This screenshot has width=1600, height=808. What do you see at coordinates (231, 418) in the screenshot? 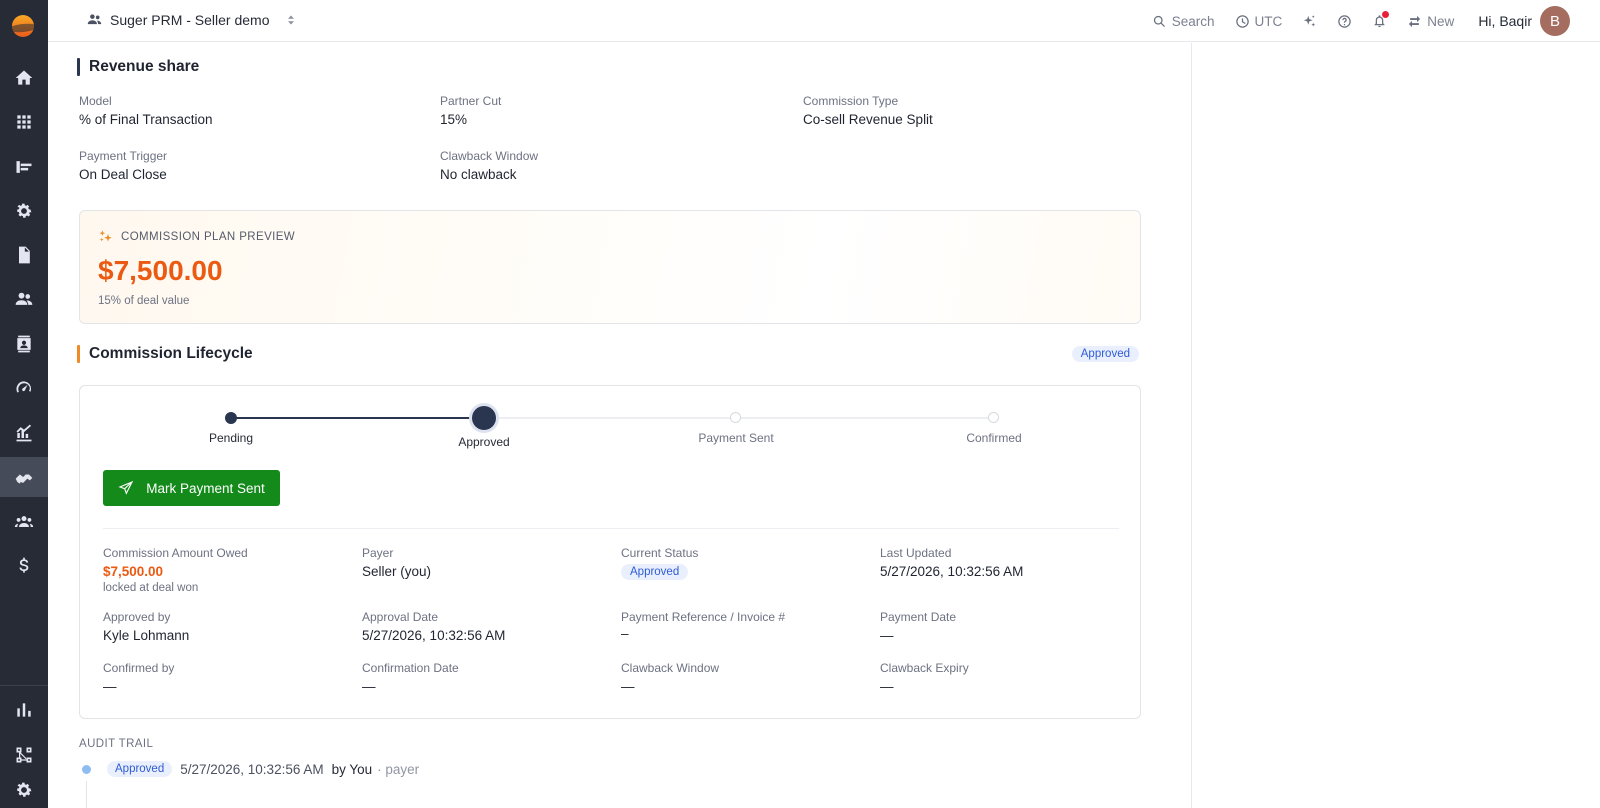
I see `step-dot-pending` at bounding box center [231, 418].